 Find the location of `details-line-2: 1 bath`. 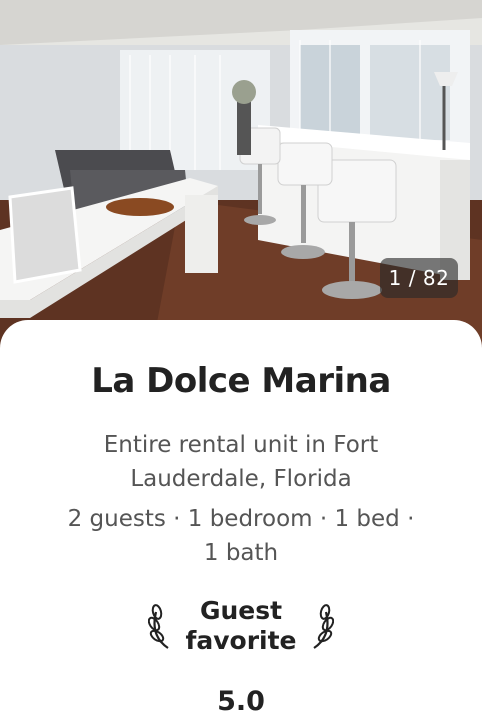

details-line-2: 1 bath is located at coordinates (241, 553).